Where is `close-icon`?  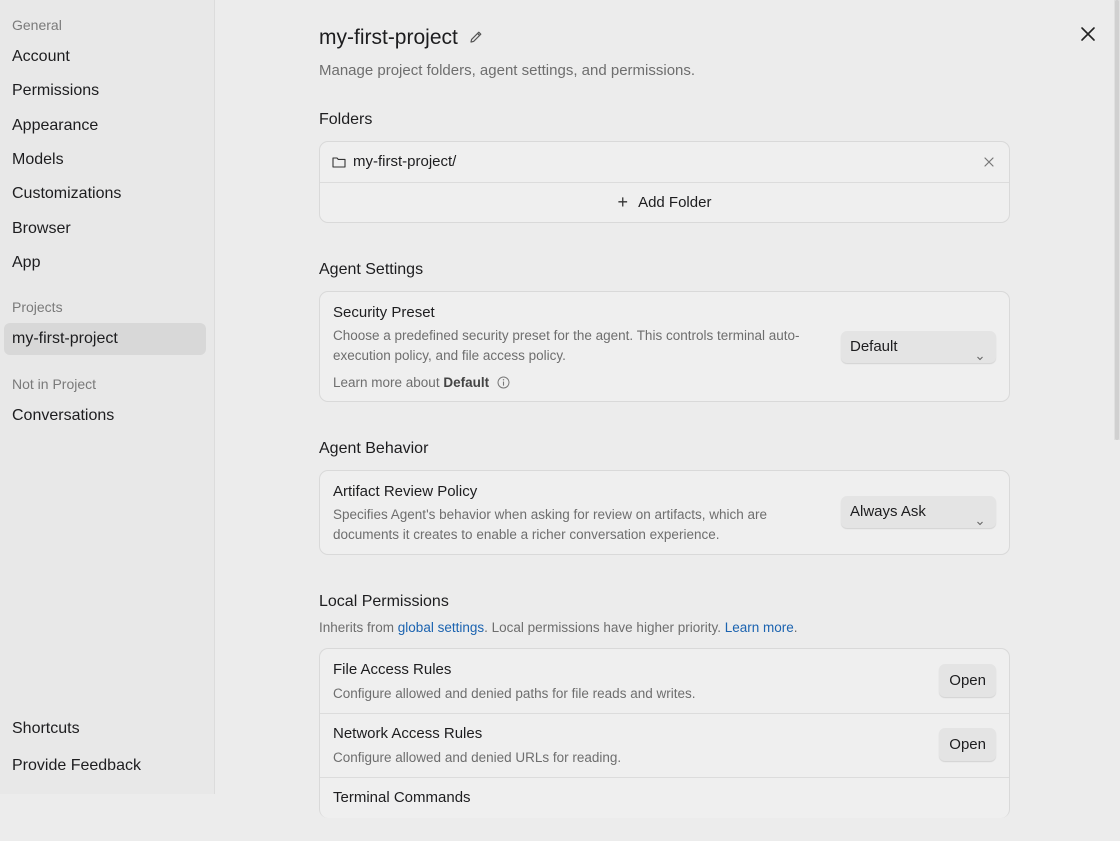
close-icon is located at coordinates (1088, 34).